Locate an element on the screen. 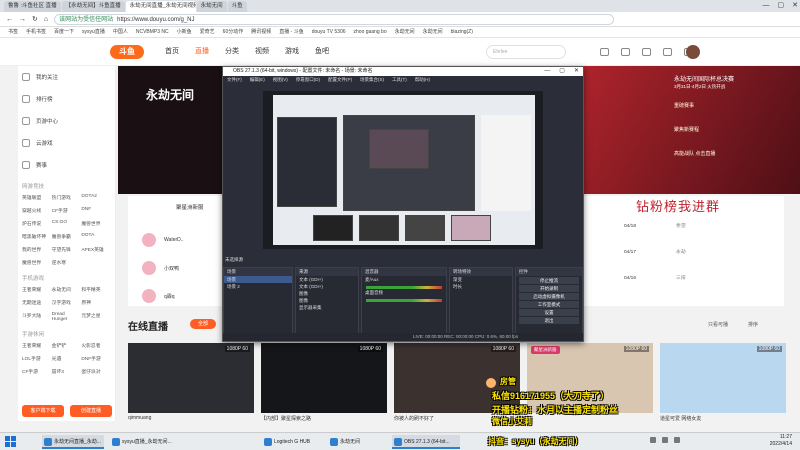  windows-start-icon is located at coordinates (10, 441).